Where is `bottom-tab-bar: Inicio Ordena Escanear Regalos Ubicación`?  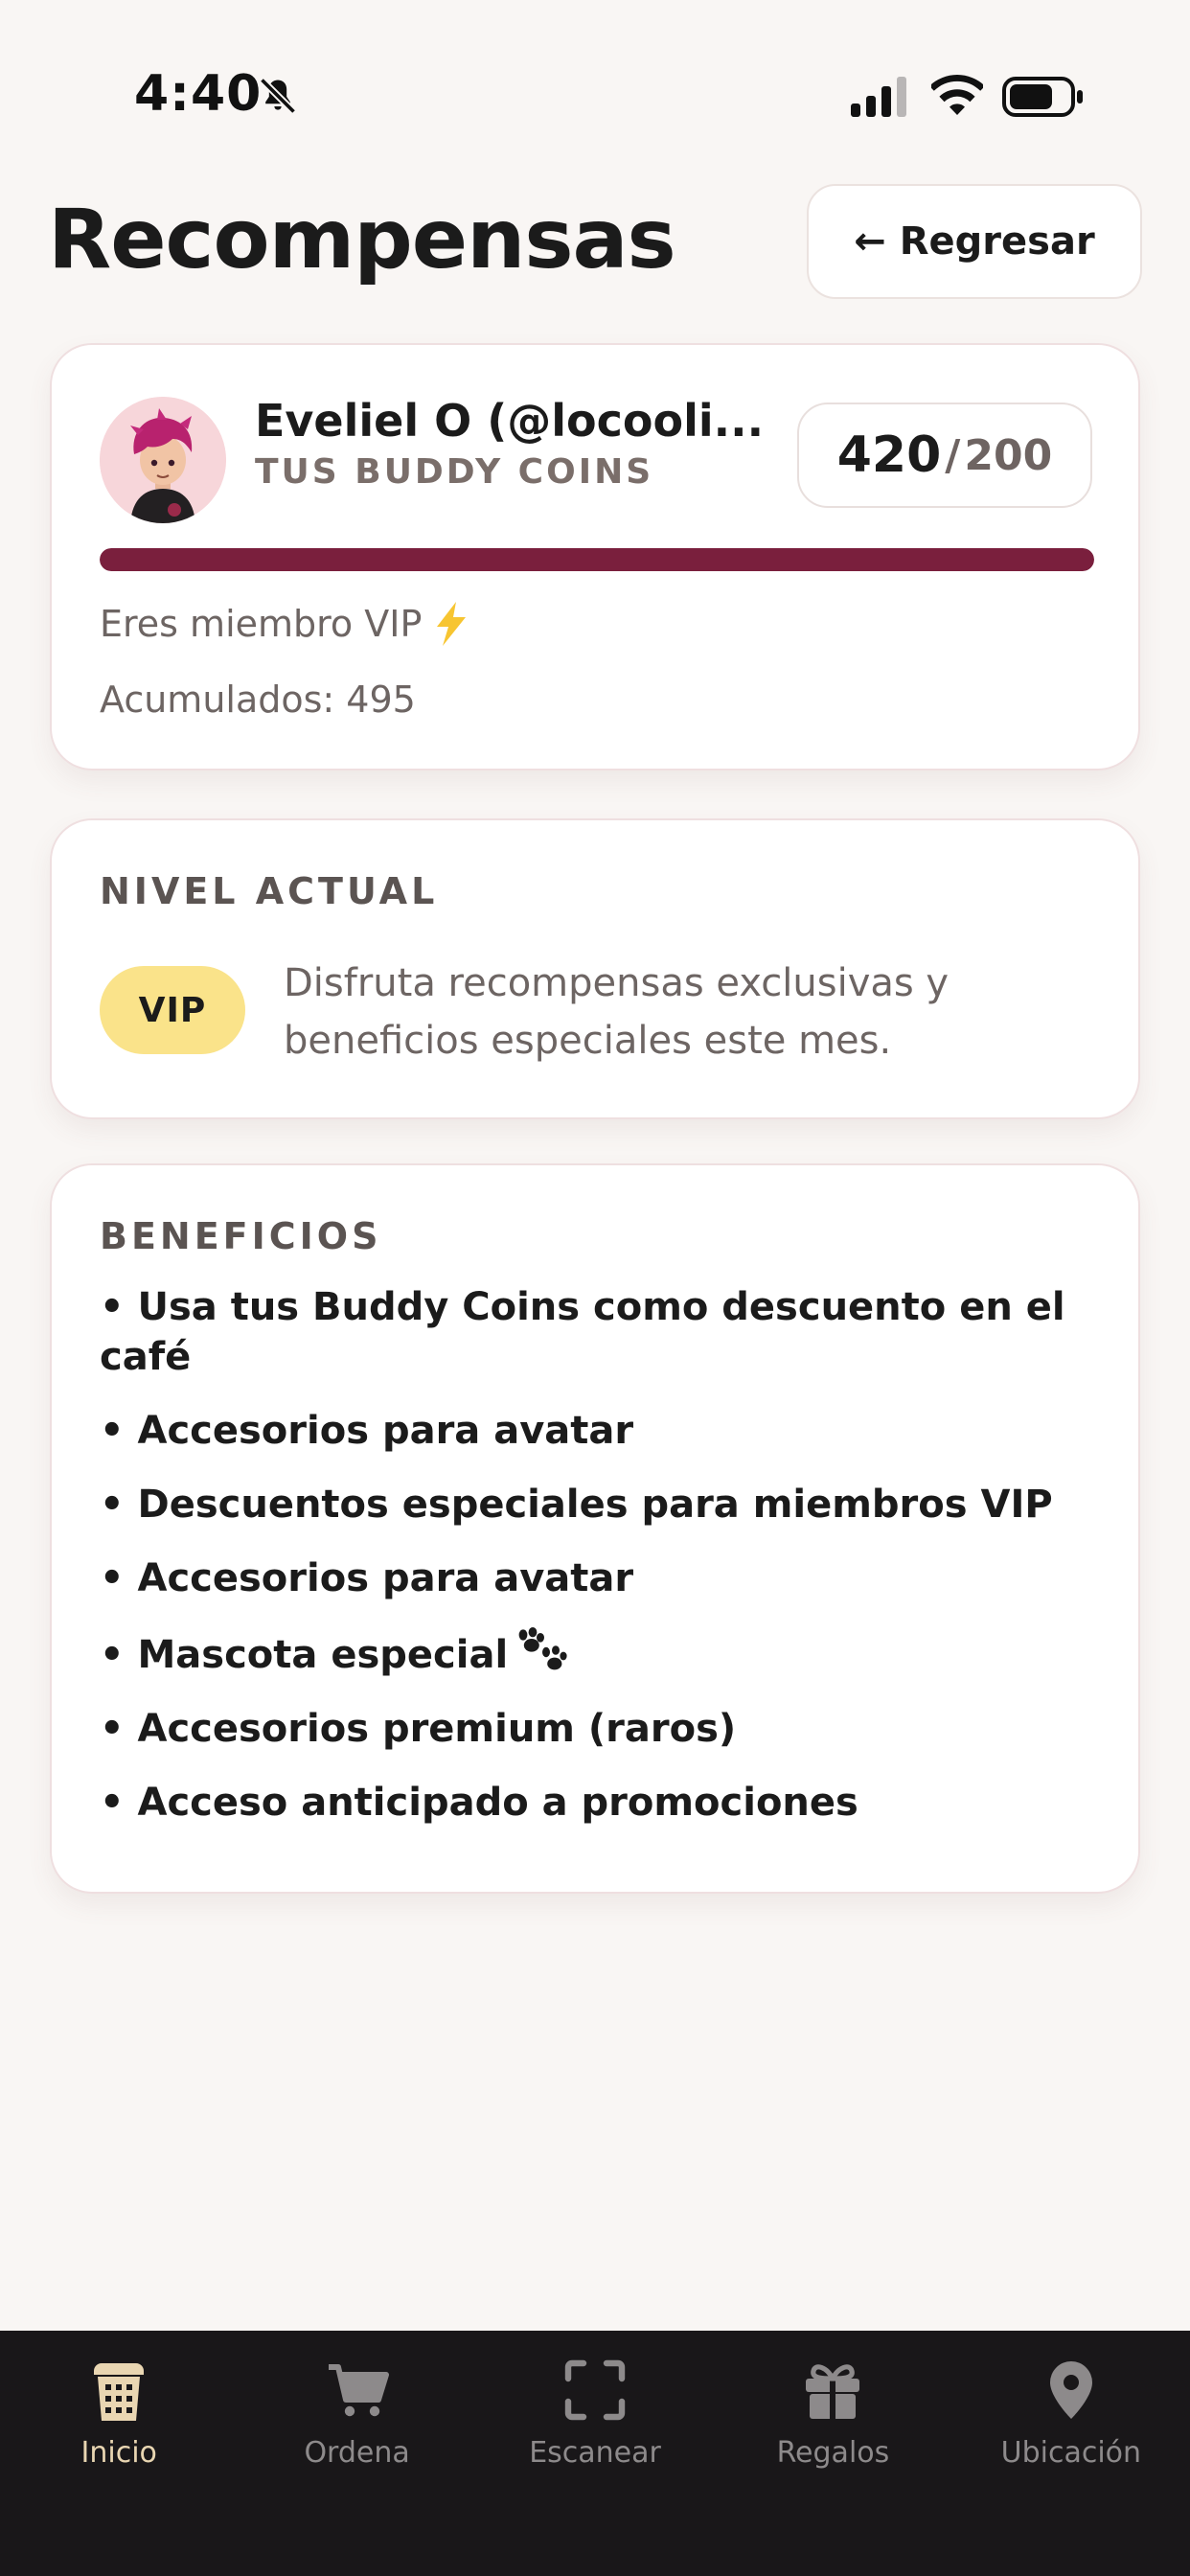
bottom-tab-bar: Inicio Ordena Escanear Regalos Ubicación is located at coordinates (595, 2453).